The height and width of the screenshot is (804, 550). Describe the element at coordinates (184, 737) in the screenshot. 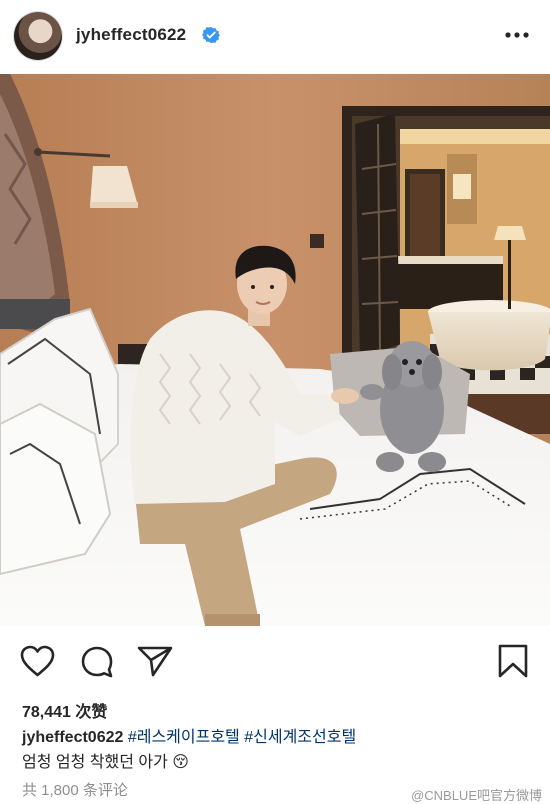

I see `hashtag: #레스케이프호텔` at that location.